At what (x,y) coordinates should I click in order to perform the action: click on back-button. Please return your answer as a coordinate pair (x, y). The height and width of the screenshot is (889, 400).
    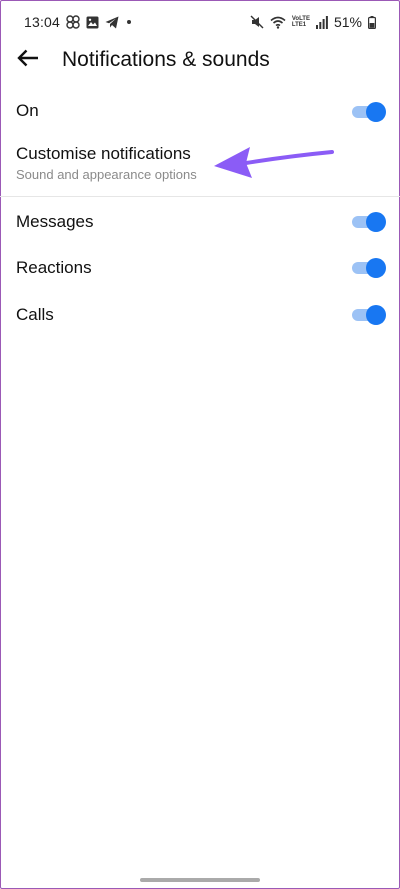
    Looking at the image, I should click on (28, 60).